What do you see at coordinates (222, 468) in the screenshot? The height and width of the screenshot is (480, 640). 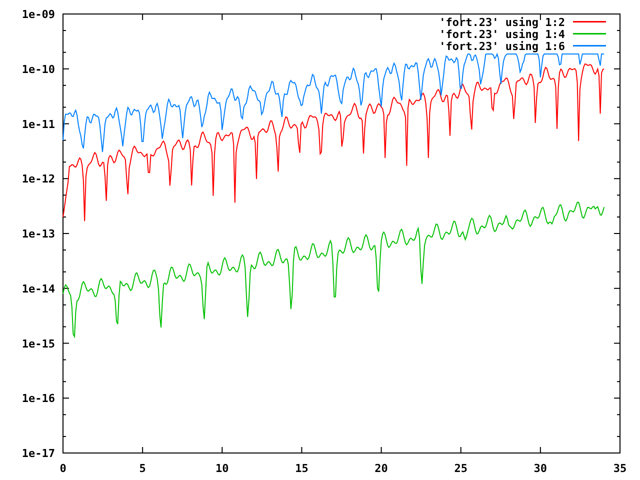 I see `tick-label: 10` at bounding box center [222, 468].